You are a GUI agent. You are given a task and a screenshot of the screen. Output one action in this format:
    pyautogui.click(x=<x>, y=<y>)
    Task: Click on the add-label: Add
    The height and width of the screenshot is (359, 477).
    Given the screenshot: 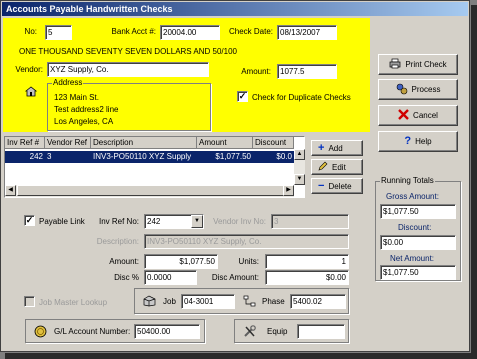 What is the action you would take?
    pyautogui.click(x=335, y=148)
    